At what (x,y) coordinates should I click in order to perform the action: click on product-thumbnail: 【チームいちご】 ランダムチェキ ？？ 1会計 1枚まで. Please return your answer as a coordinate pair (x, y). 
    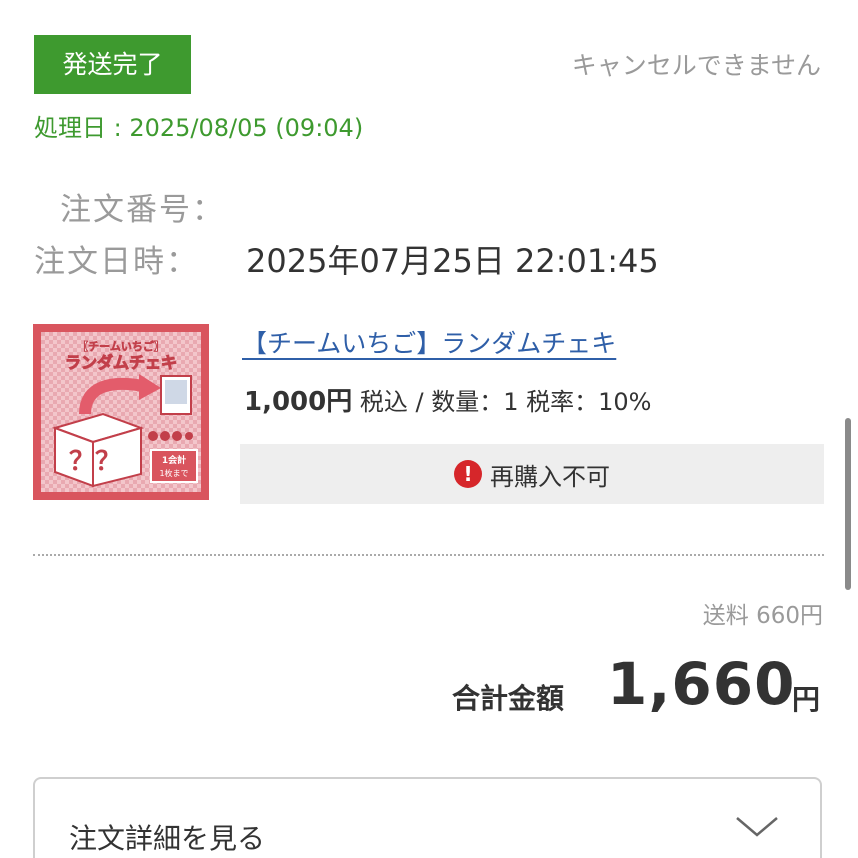
    Looking at the image, I should click on (121, 412).